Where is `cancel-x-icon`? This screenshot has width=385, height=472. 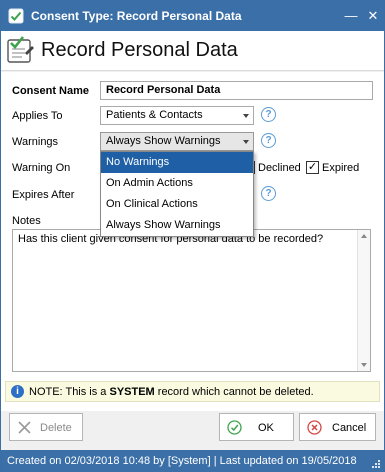
cancel-x-icon is located at coordinates (314, 427).